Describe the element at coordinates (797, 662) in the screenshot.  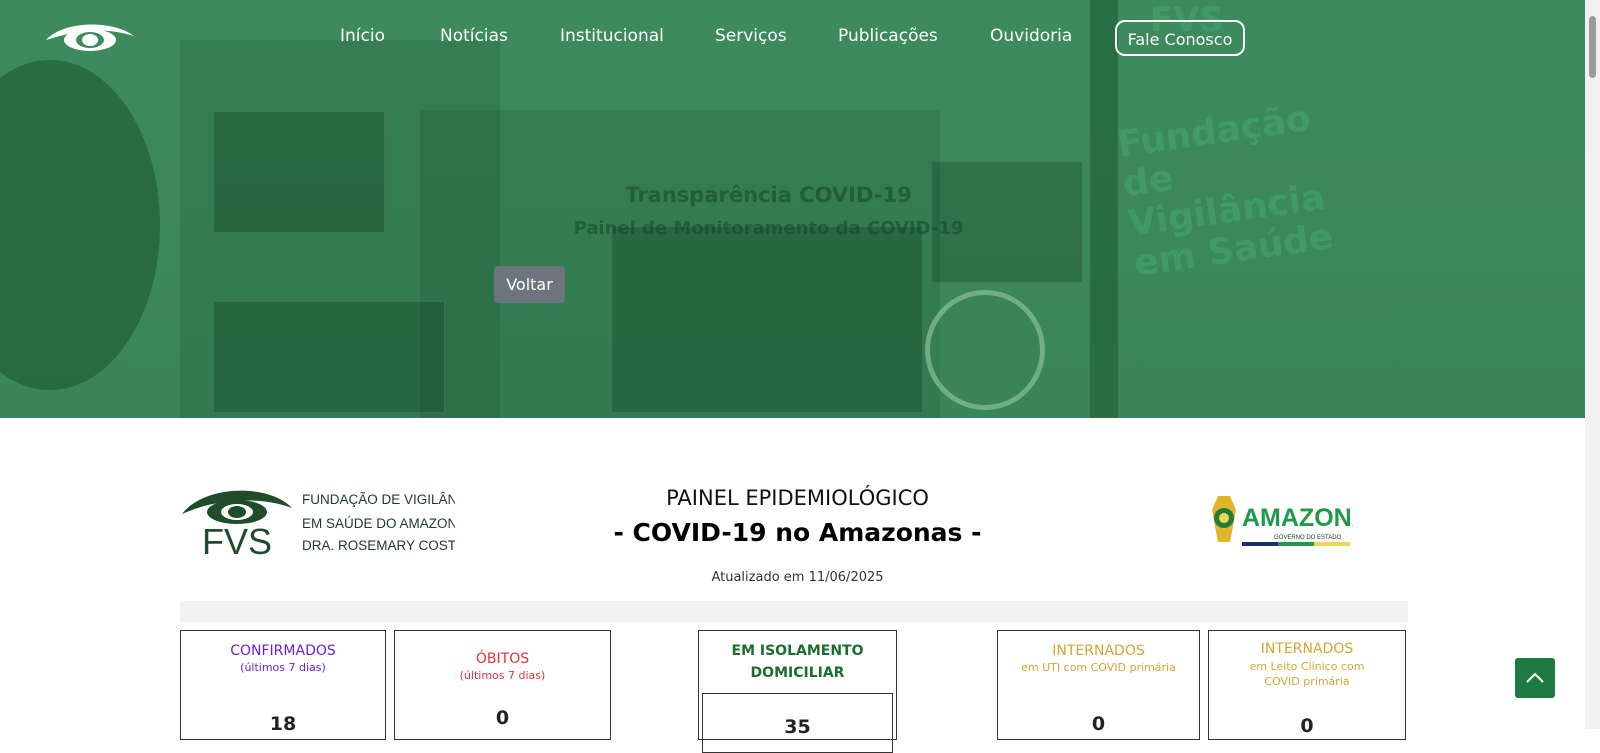
I see `card-title: EM ISOLAMENTO DOMICILIAR` at that location.